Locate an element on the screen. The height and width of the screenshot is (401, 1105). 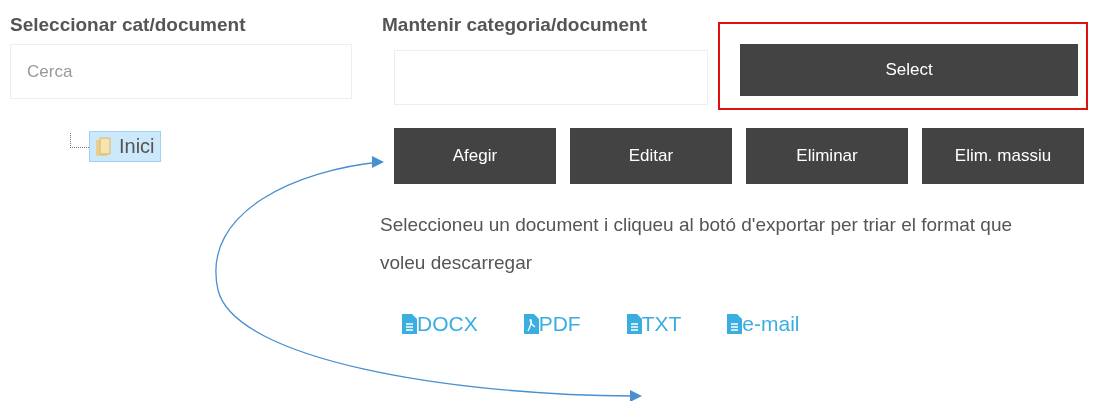
action-button: Afegir is located at coordinates (475, 156).